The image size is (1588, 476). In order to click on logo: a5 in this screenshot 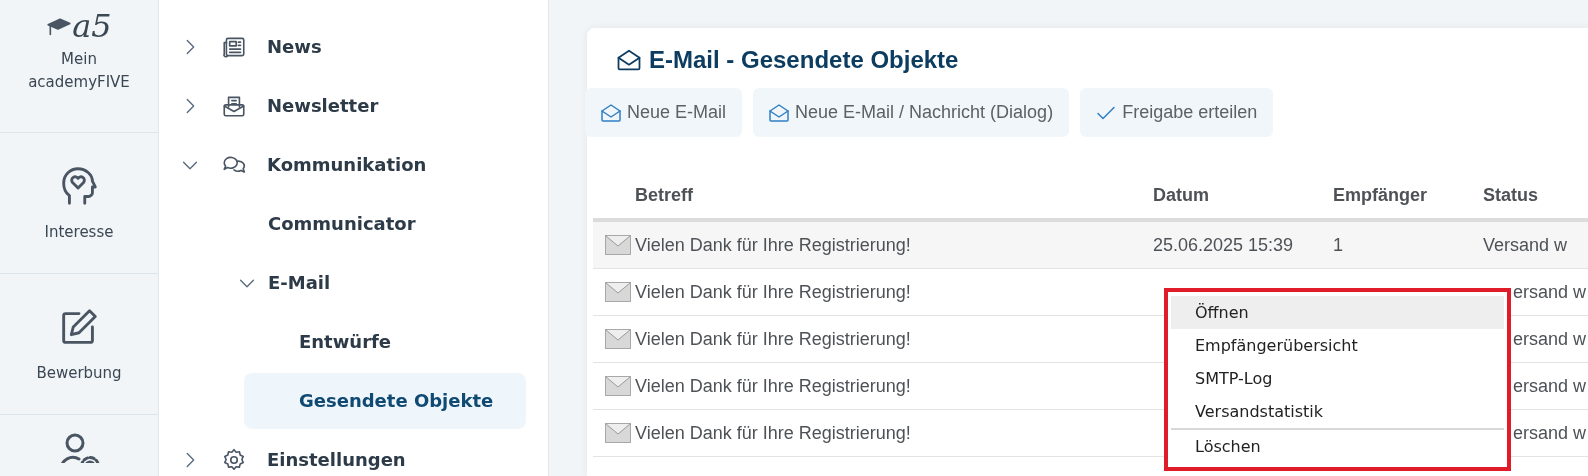, I will do `click(79, 26)`.